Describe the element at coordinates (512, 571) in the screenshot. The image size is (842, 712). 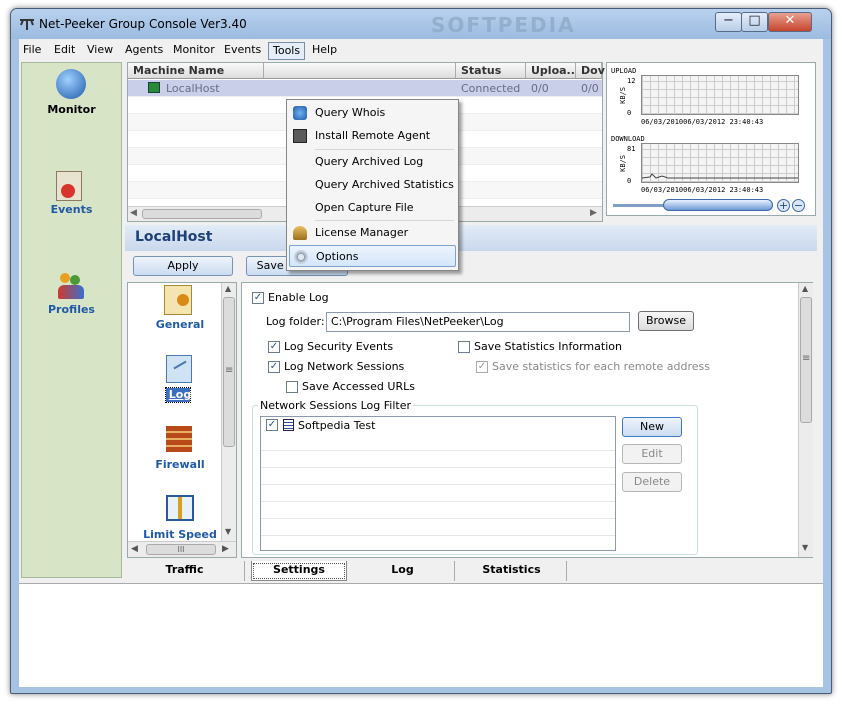
I see `tab-statistics: Statistics` at that location.